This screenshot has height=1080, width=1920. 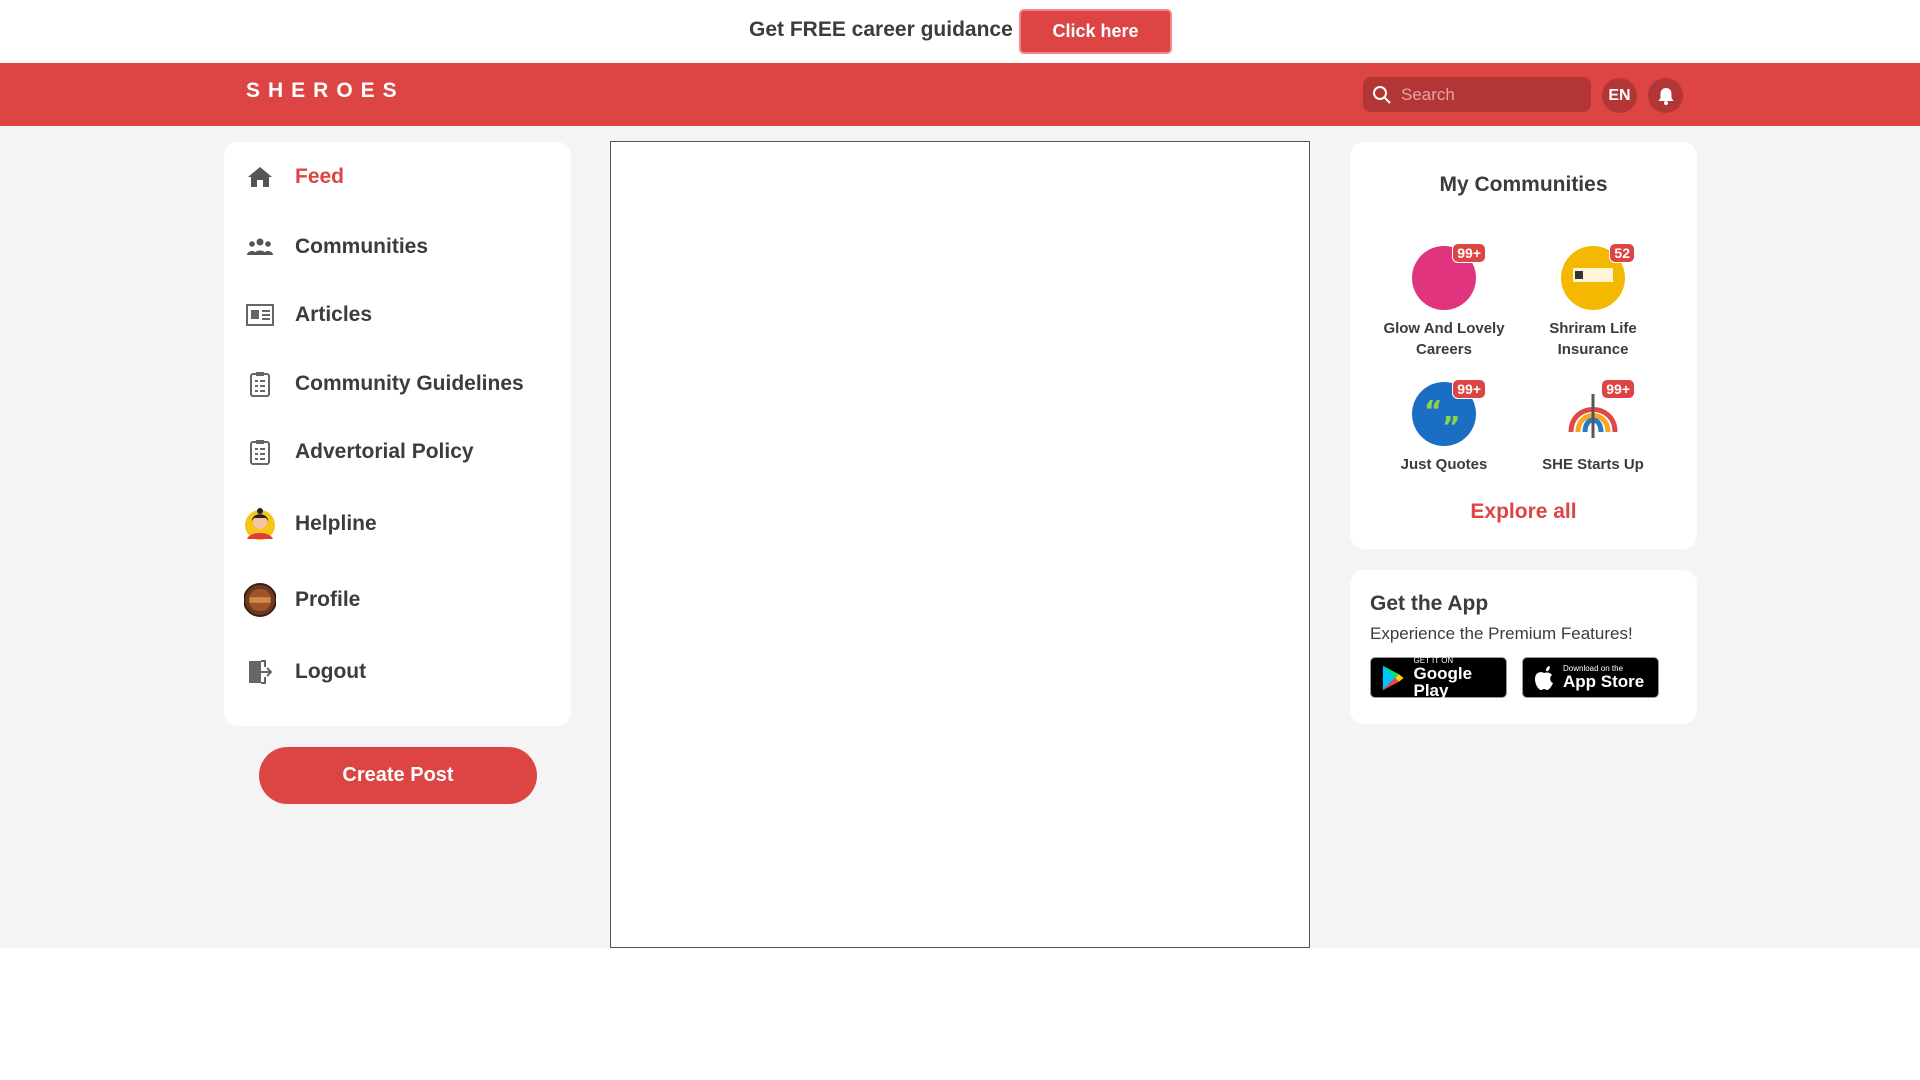 I want to click on app-card-title: Get the App, so click(x=1429, y=603).